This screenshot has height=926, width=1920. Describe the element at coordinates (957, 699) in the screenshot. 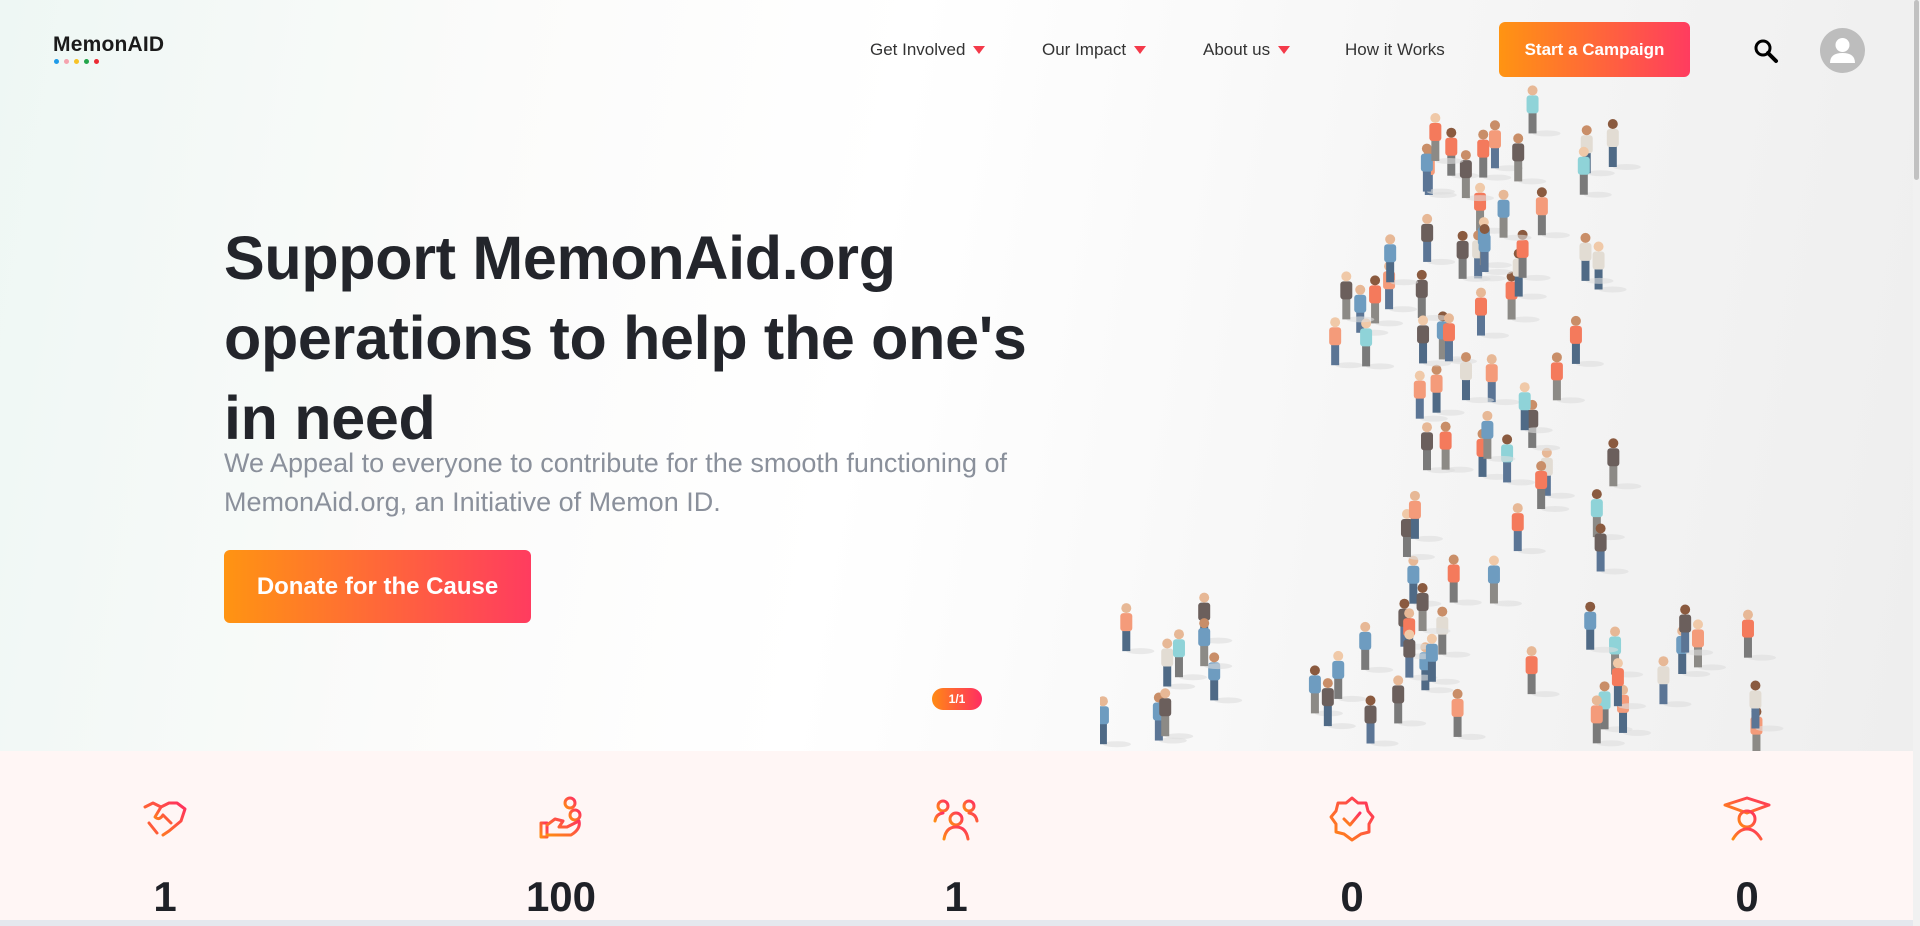

I see `slide-pager: 1/1` at that location.